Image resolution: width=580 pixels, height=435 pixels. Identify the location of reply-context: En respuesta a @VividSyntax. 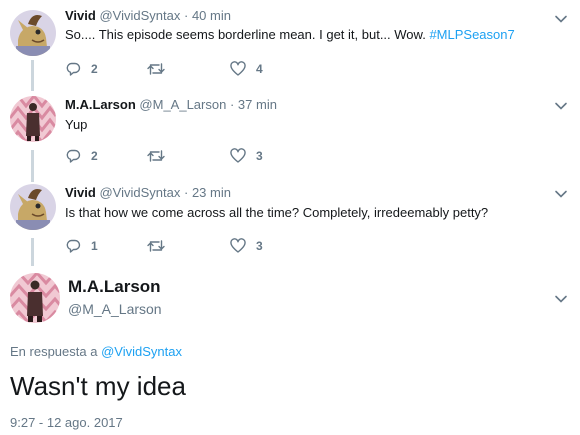
(96, 351).